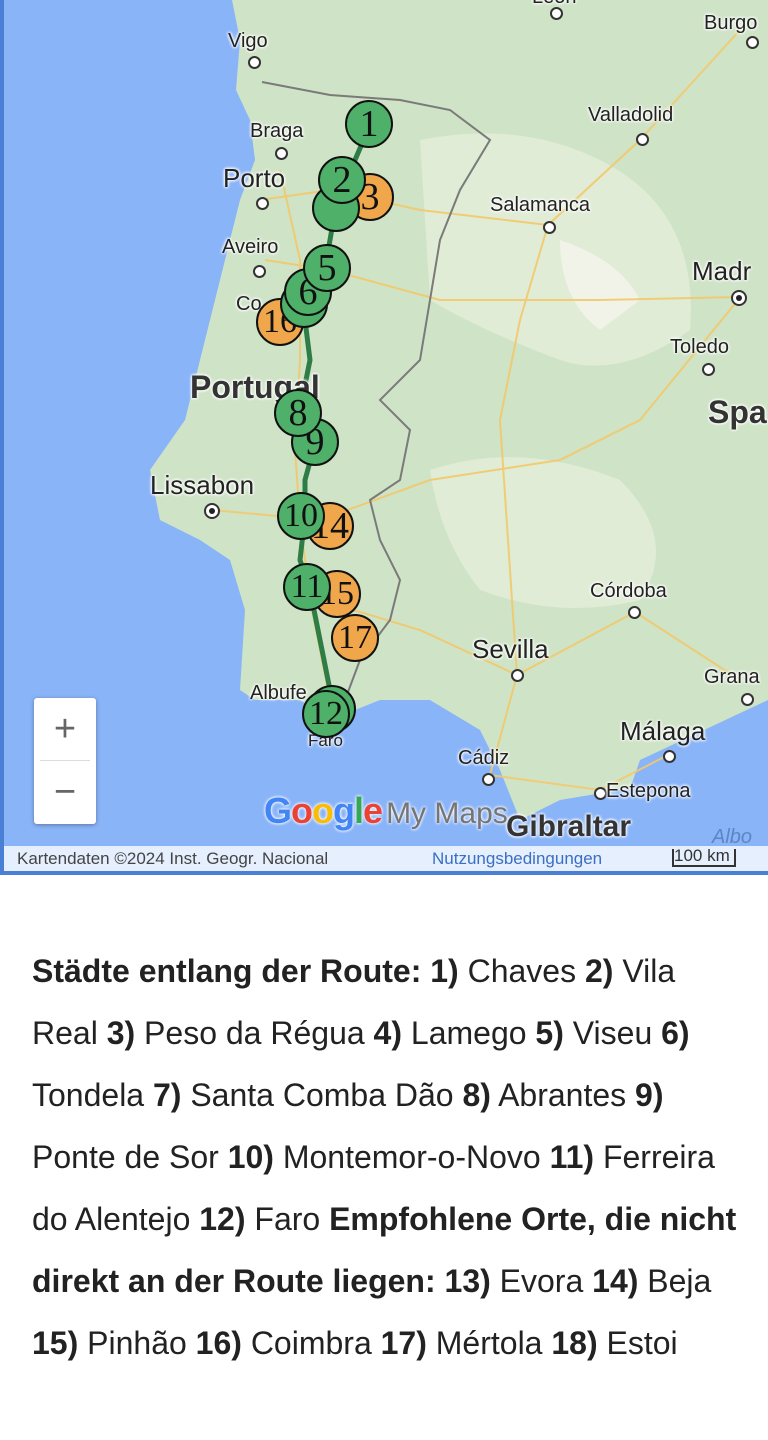 Image resolution: width=768 pixels, height=1440 pixels. I want to click on recommended-item-17: 17) Mértola, so click(461, 1343).